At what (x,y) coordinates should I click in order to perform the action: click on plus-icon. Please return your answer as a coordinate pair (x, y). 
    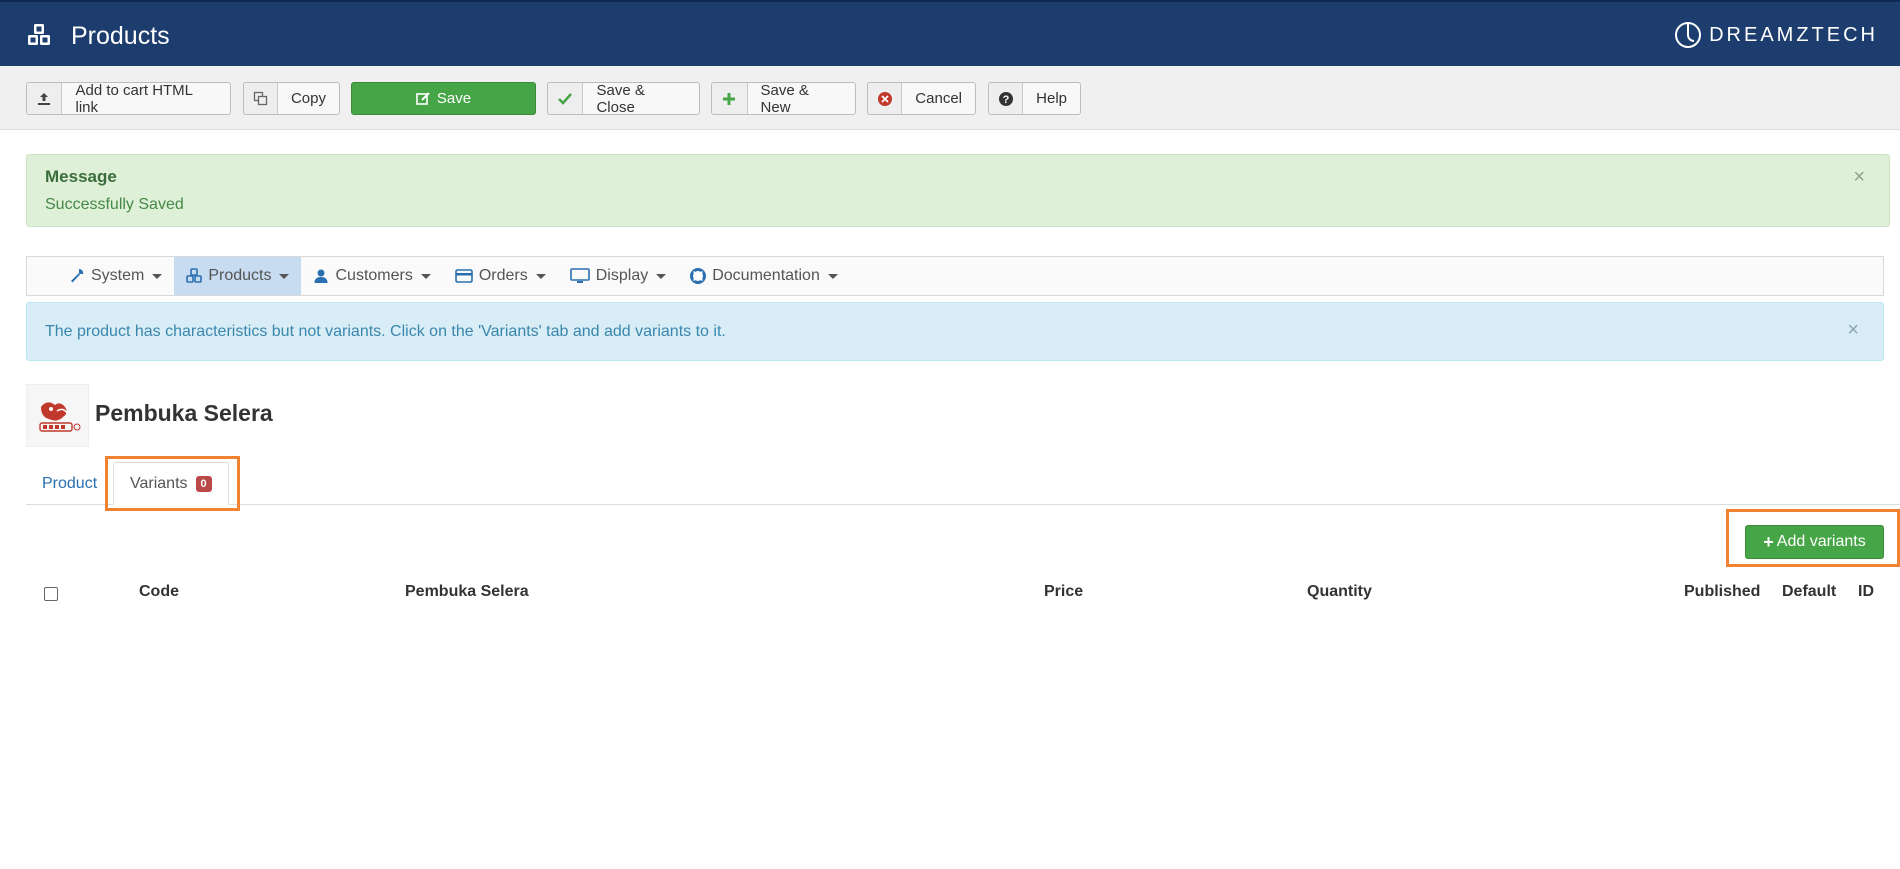
    Looking at the image, I should click on (730, 98).